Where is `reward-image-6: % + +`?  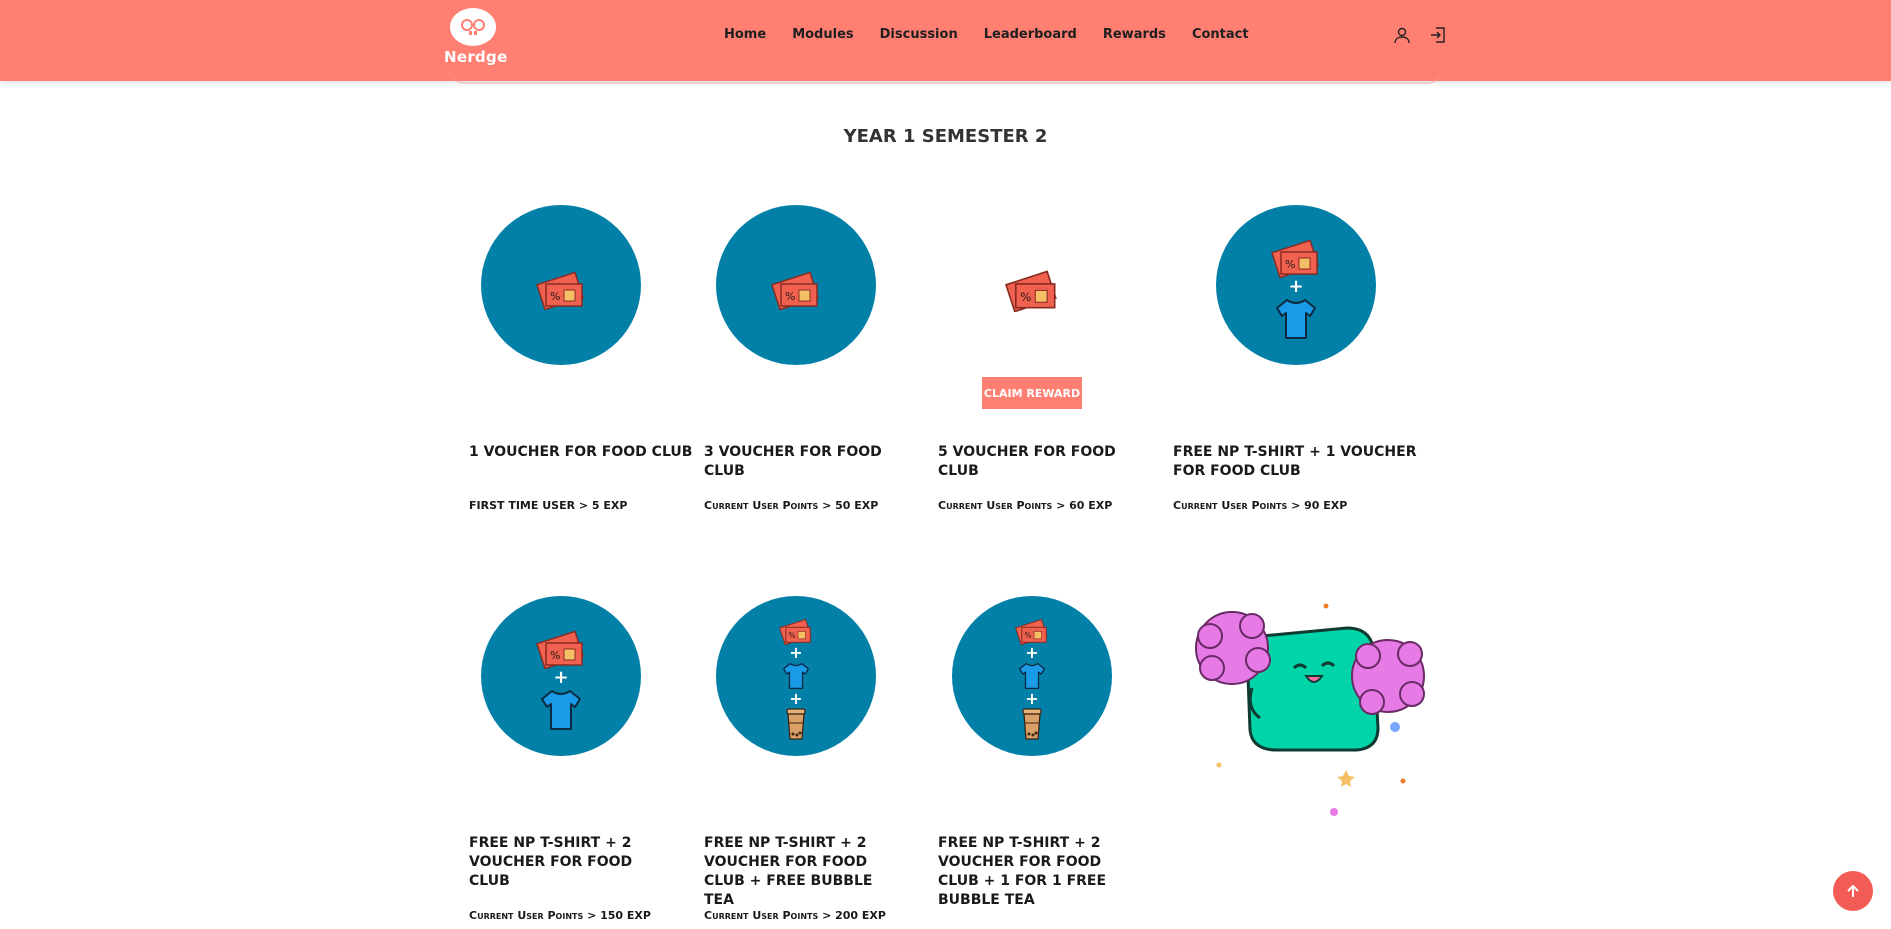 reward-image-6: % + + is located at coordinates (796, 676).